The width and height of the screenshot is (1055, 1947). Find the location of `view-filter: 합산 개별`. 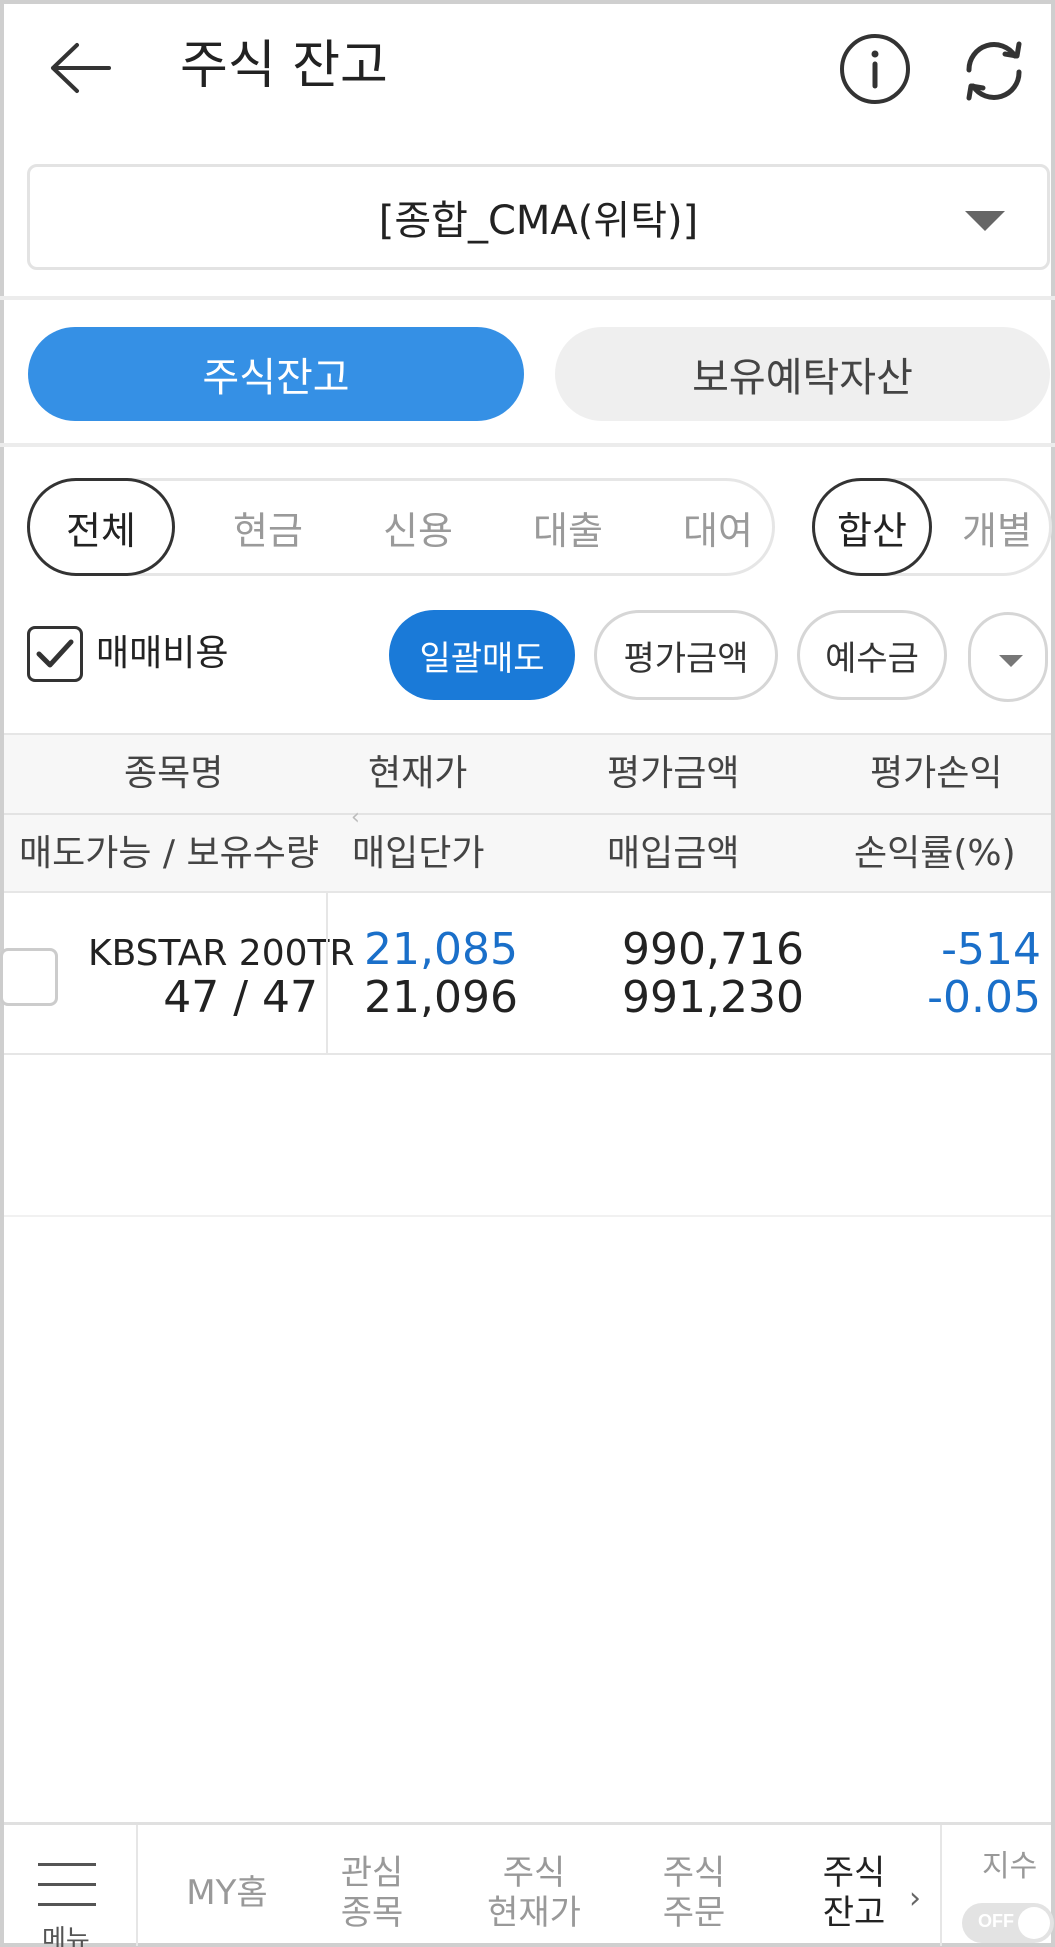

view-filter: 합산 개별 is located at coordinates (932, 527).